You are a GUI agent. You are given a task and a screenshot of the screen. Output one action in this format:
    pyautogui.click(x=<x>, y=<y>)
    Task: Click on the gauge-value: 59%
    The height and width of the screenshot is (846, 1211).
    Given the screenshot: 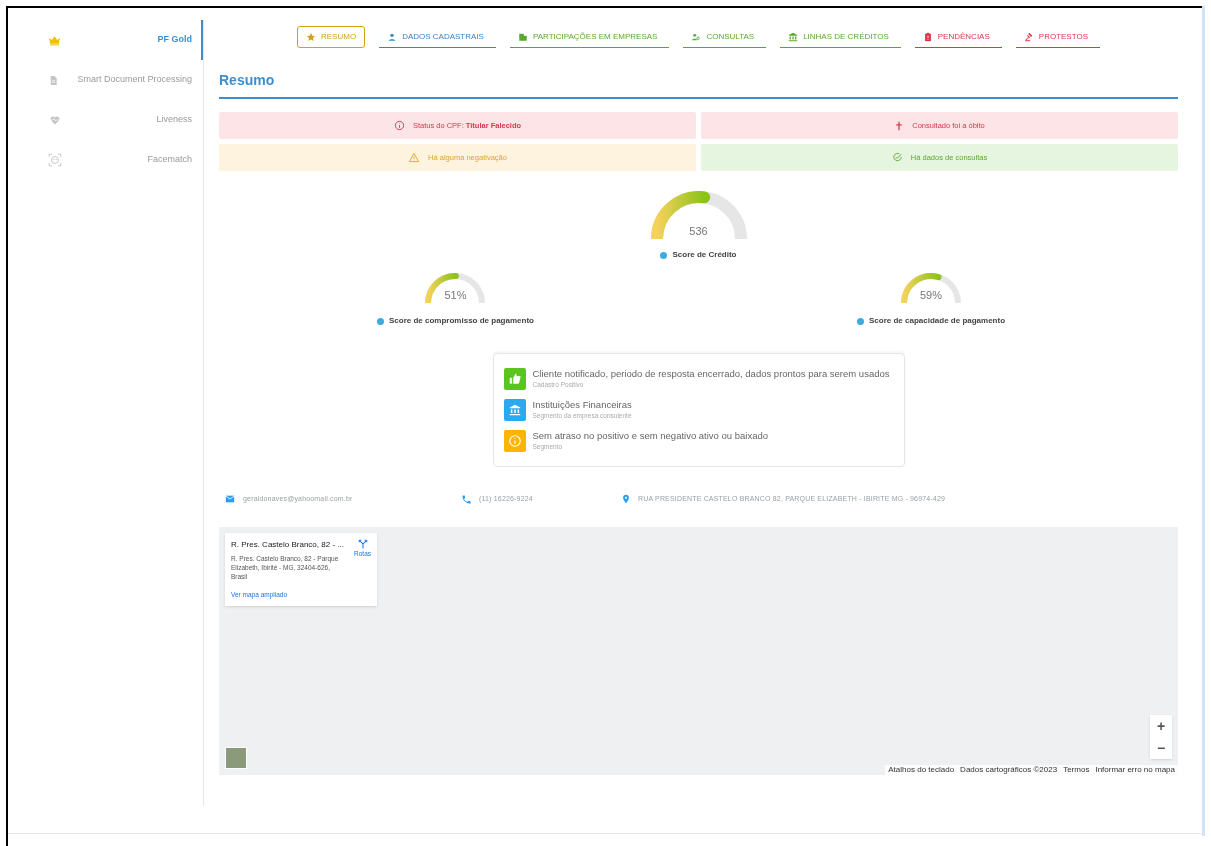 What is the action you would take?
    pyautogui.click(x=931, y=295)
    